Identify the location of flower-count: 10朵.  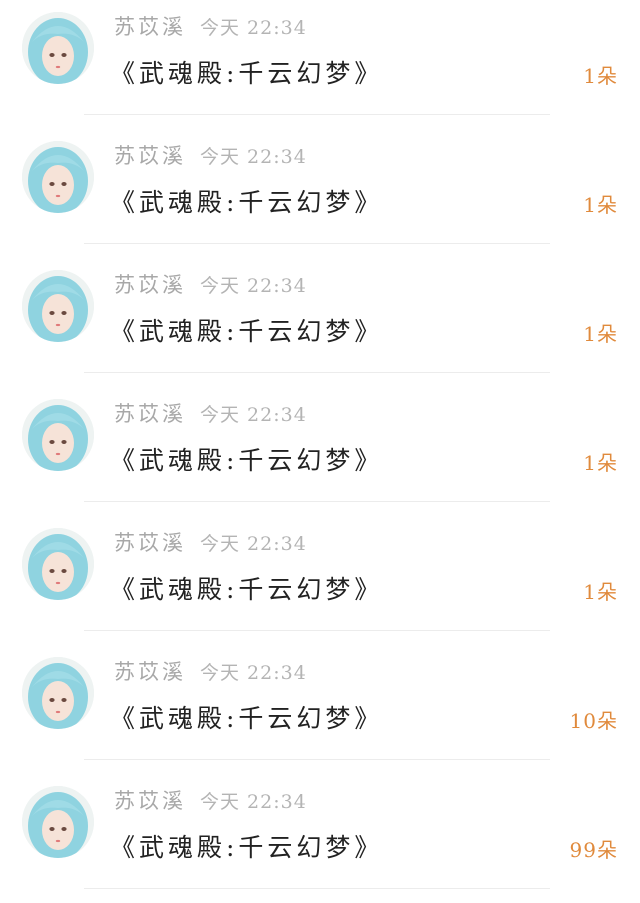
(593, 721).